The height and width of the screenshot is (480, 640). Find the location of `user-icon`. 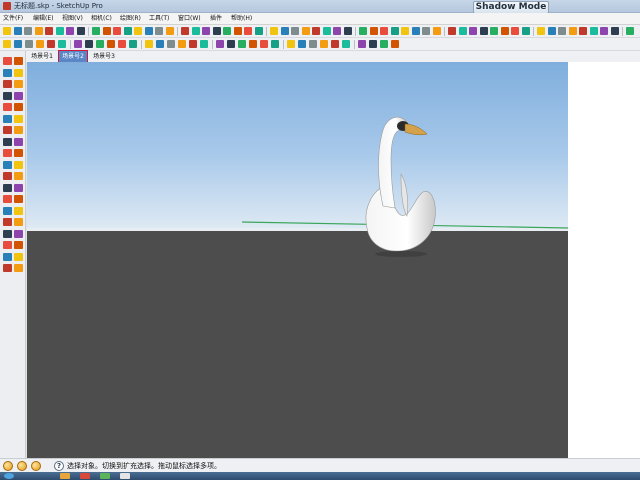

user-icon is located at coordinates (36, 466).